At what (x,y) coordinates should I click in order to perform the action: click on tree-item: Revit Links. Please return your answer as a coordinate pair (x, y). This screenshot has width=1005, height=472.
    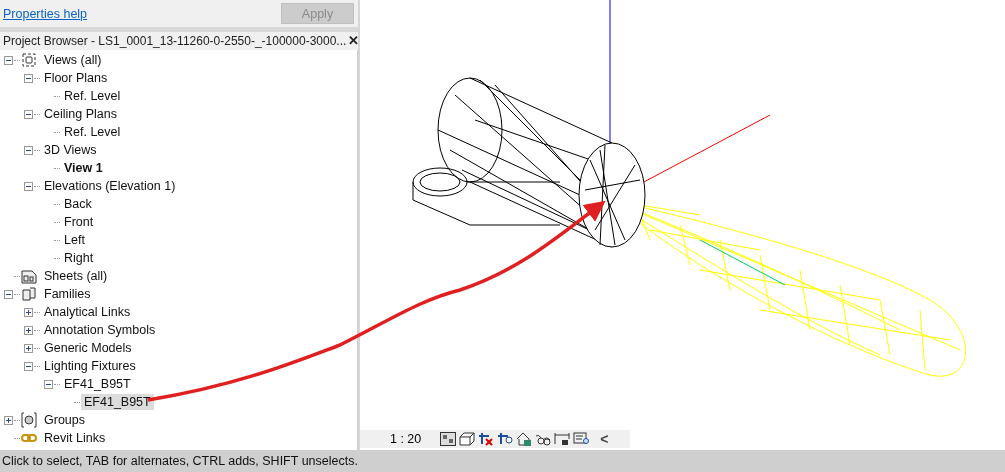
    Looking at the image, I should click on (75, 438).